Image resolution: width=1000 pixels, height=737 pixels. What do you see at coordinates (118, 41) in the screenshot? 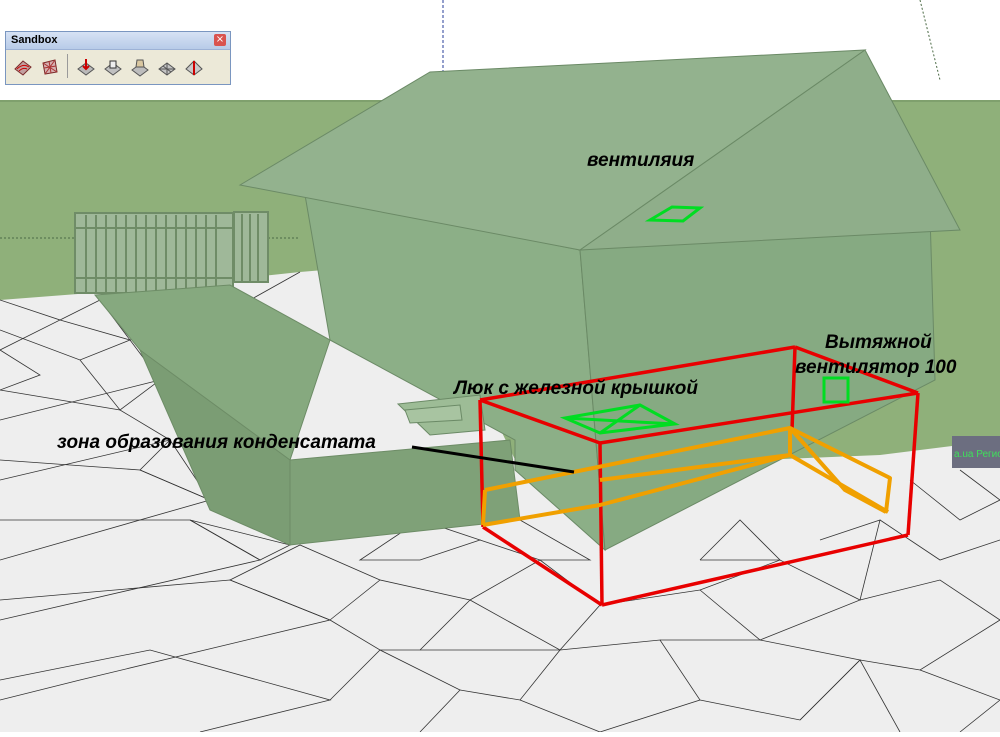
I see `sandbox-toolbar-title-bar: Sandbox ×` at bounding box center [118, 41].